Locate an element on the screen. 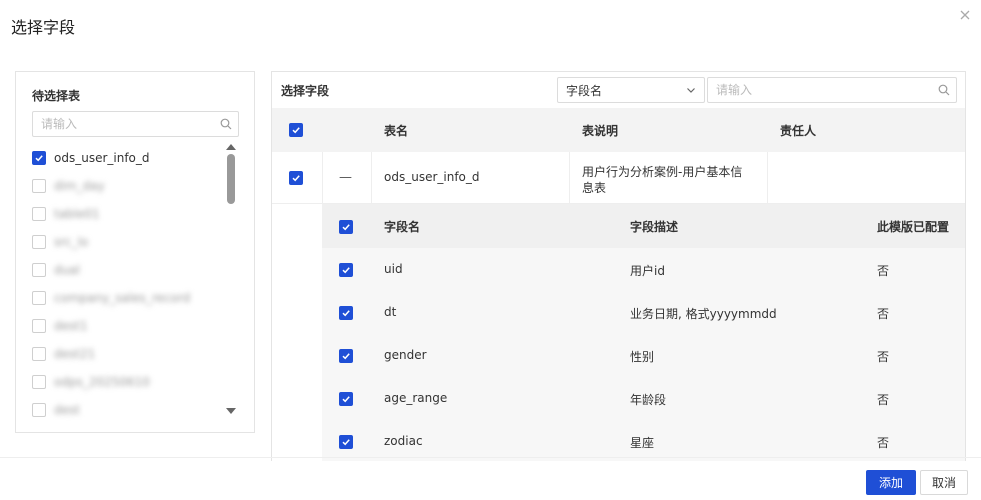  field-name-cell: dt is located at coordinates (390, 312).